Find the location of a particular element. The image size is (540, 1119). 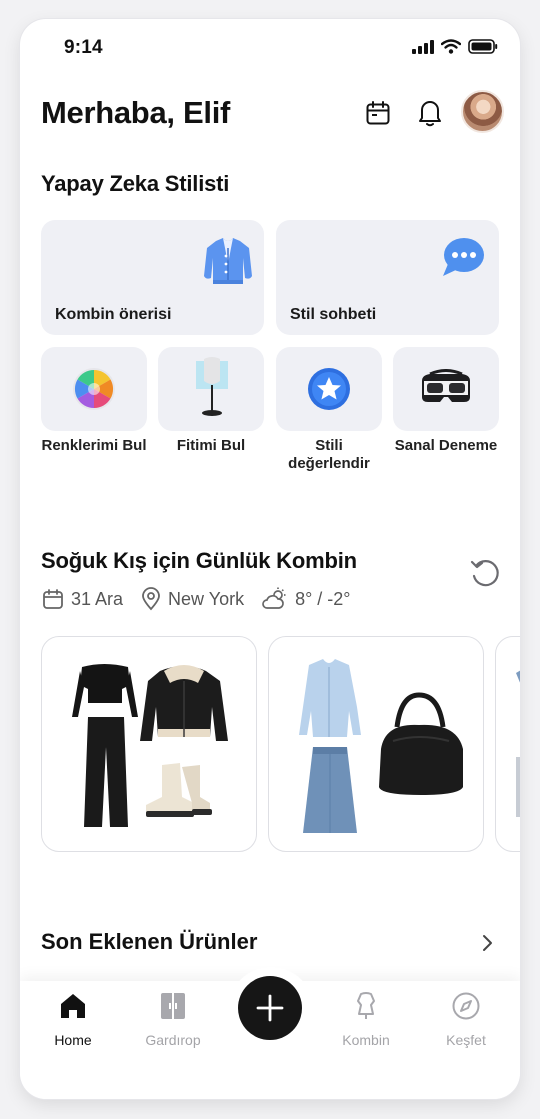

virtual-try-on-label: Sanal Deneme is located at coordinates (446, 445).